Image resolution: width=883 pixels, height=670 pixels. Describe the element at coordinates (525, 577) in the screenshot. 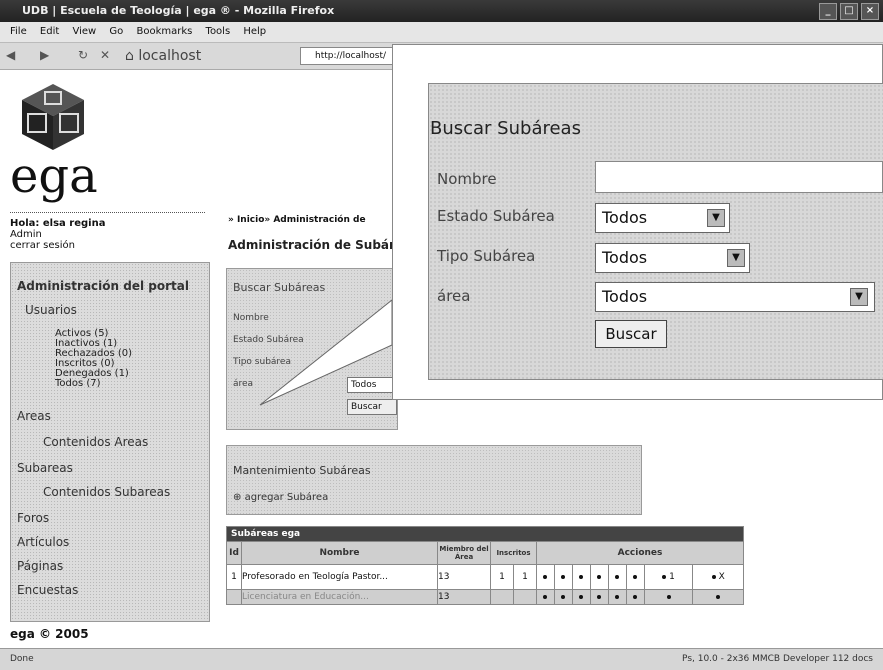

I see `cell-count-2: 1` at that location.